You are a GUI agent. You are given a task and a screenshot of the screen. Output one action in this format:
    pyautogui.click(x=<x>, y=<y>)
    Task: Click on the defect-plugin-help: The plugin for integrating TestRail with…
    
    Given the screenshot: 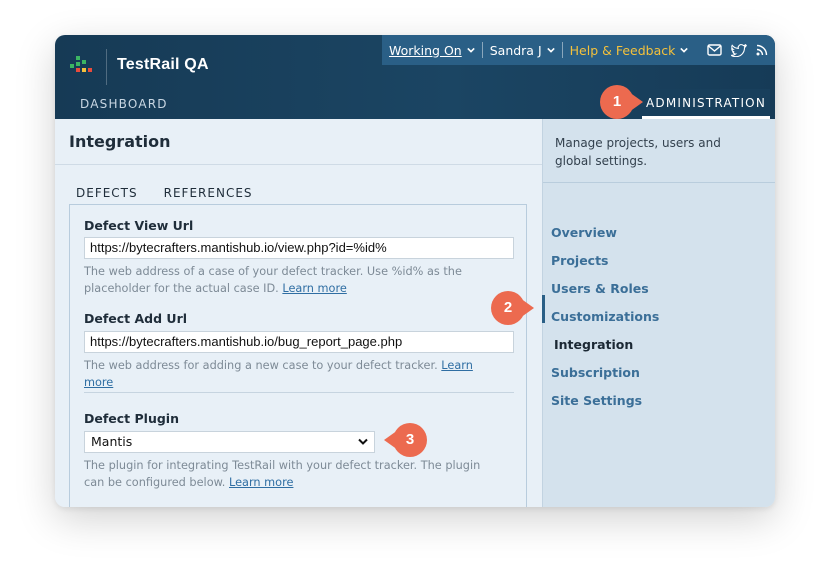 What is the action you would take?
    pyautogui.click(x=294, y=474)
    